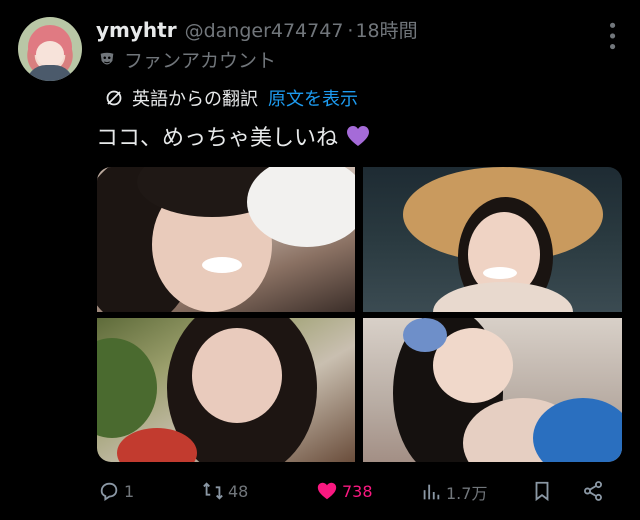  What do you see at coordinates (225, 491) in the screenshot?
I see `retweet-button: 48` at bounding box center [225, 491].